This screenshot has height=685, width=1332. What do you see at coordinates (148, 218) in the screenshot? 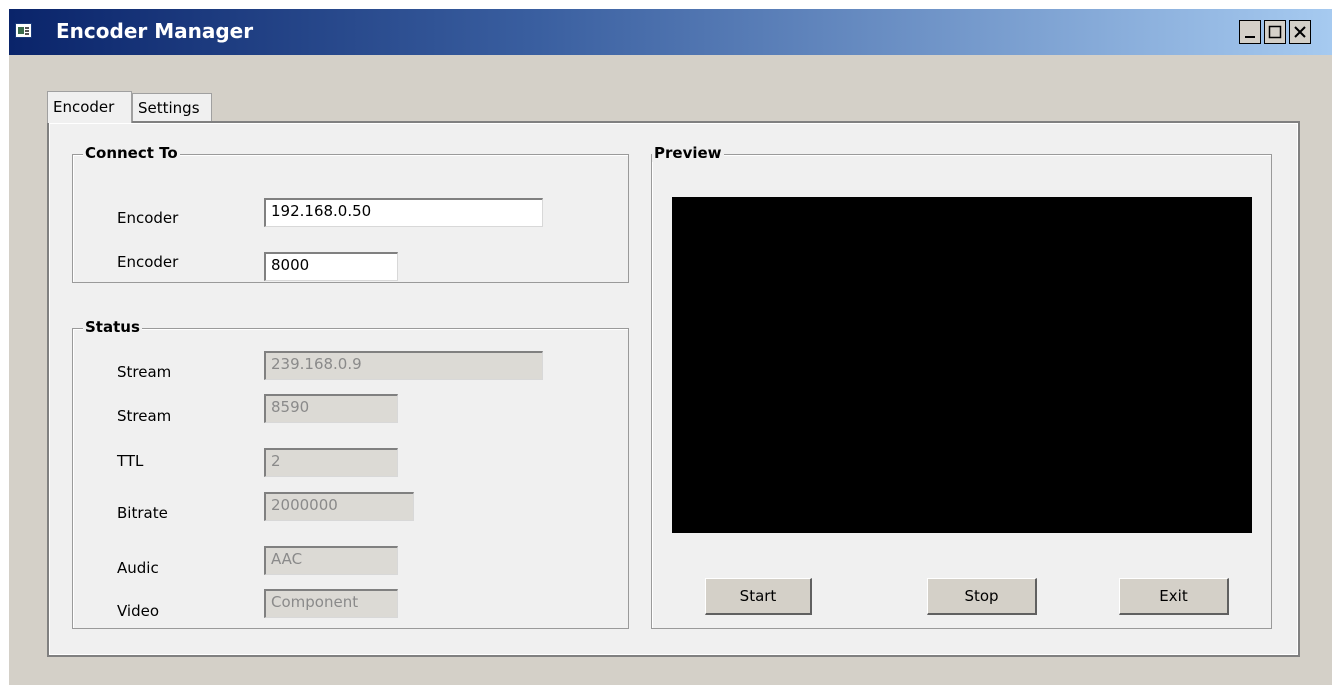
I see `encoder-address-label: Encoder` at bounding box center [148, 218].